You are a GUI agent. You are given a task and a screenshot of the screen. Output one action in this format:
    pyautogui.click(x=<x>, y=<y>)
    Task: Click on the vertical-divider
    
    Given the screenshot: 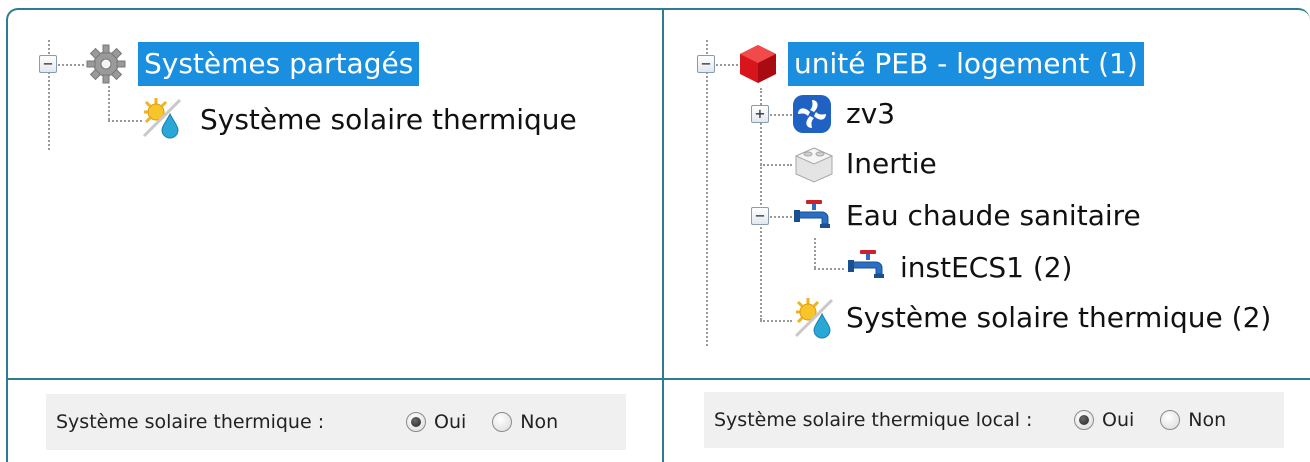 What is the action you would take?
    pyautogui.click(x=663, y=235)
    